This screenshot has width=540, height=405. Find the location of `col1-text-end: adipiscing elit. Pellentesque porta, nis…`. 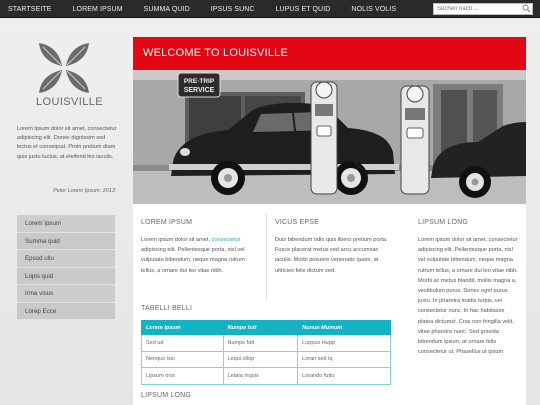

col1-text-end: adipiscing elit. Pellentesque porta, nis… is located at coordinates (193, 260).